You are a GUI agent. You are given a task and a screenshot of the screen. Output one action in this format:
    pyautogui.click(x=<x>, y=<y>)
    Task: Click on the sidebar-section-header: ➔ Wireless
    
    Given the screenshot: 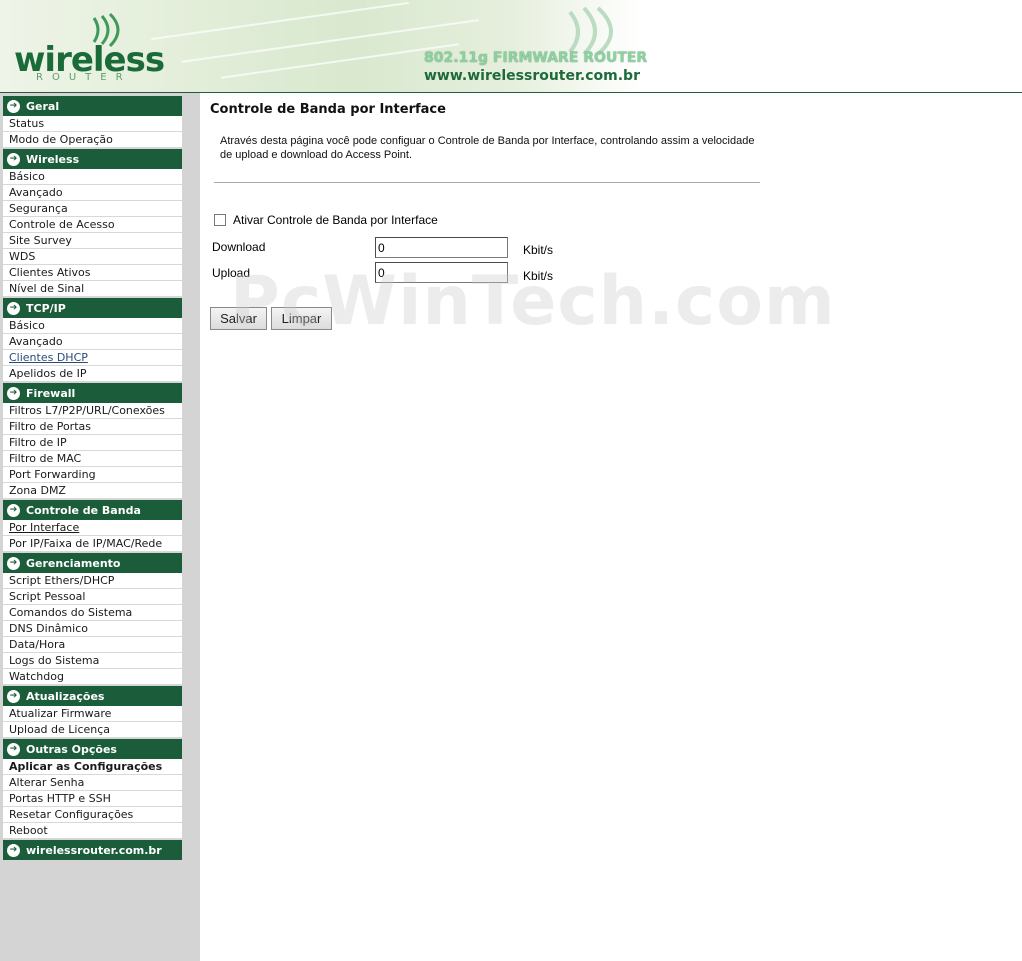 What is the action you would take?
    pyautogui.click(x=92, y=159)
    